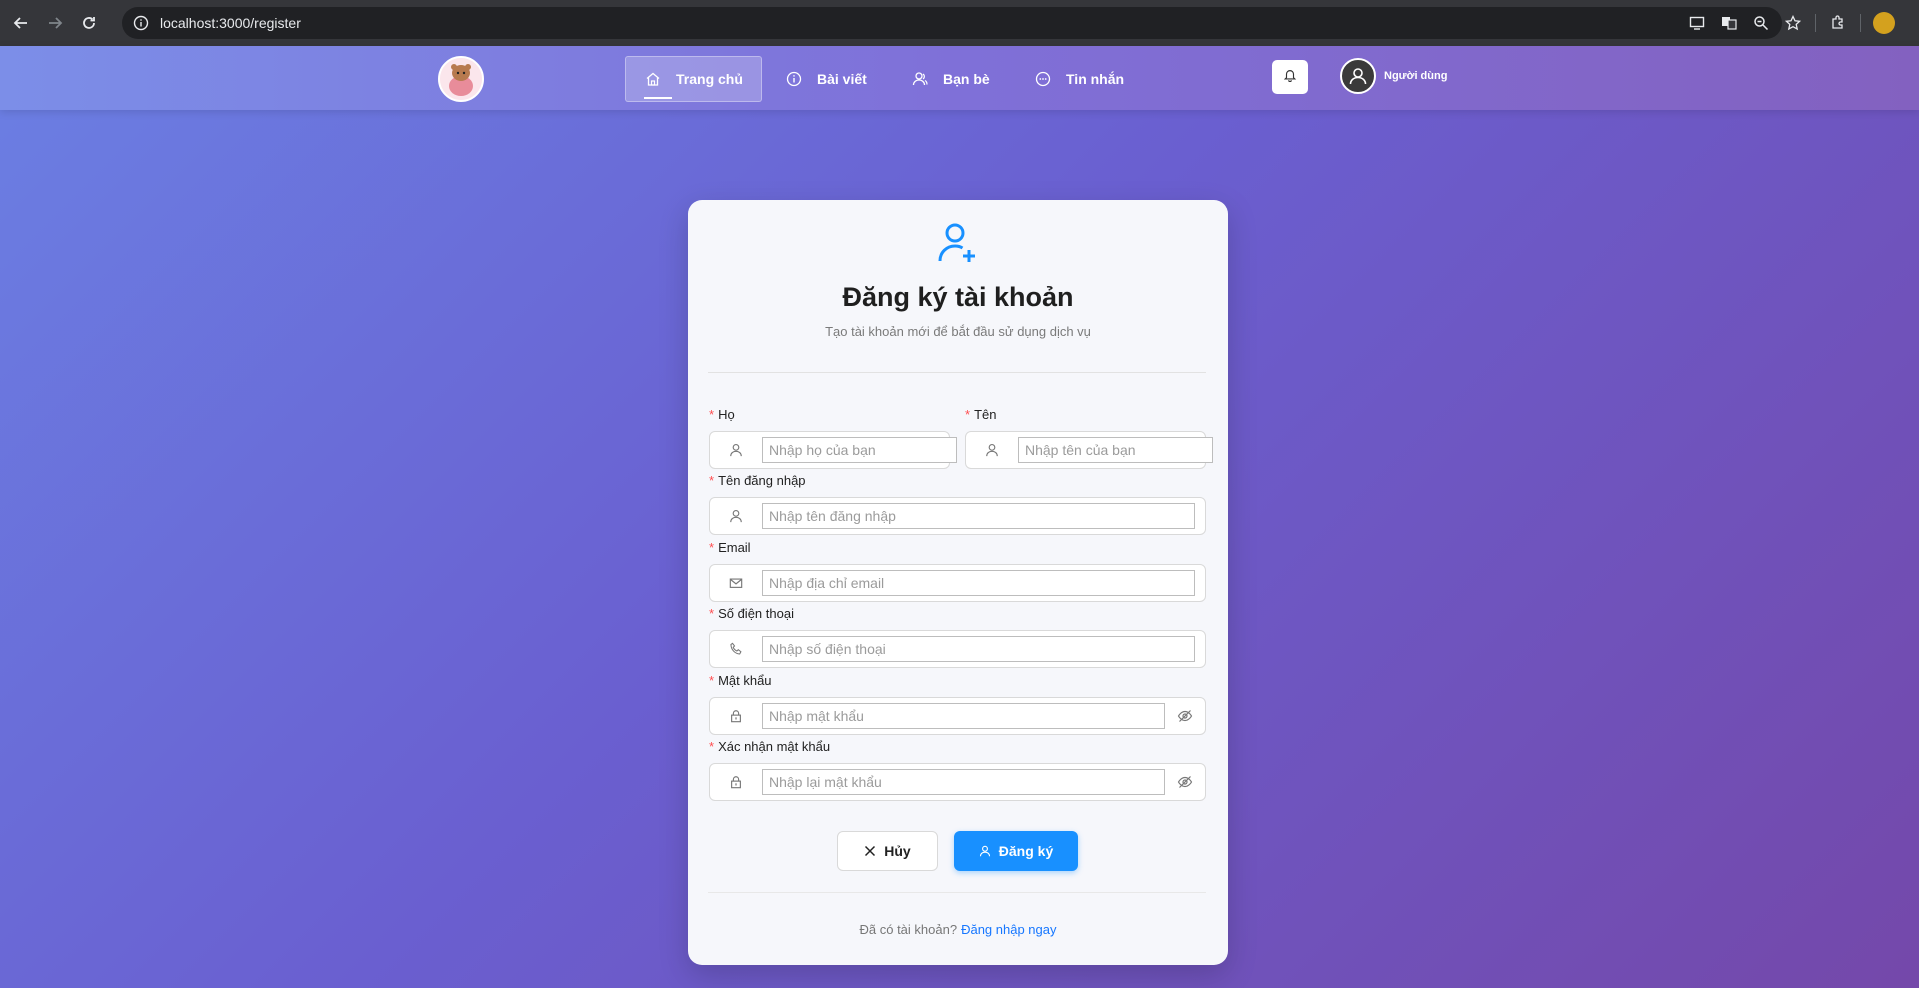  What do you see at coordinates (920, 79) in the screenshot?
I see `friends-icon` at bounding box center [920, 79].